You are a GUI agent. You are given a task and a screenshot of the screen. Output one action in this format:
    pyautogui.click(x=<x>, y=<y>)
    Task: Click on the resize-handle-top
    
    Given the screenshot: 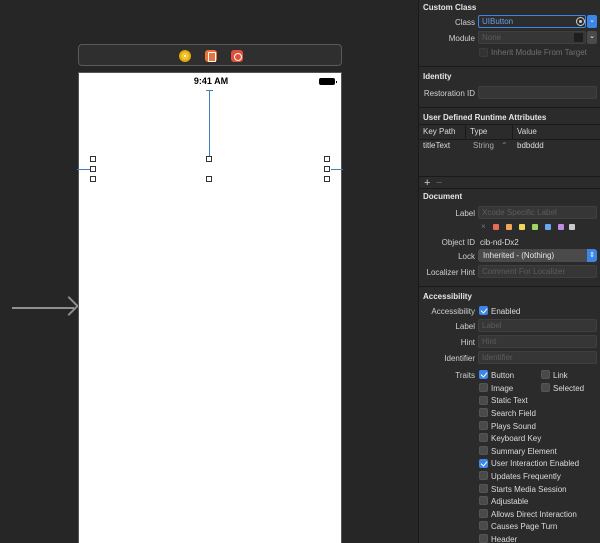 What is the action you would take?
    pyautogui.click(x=209, y=159)
    